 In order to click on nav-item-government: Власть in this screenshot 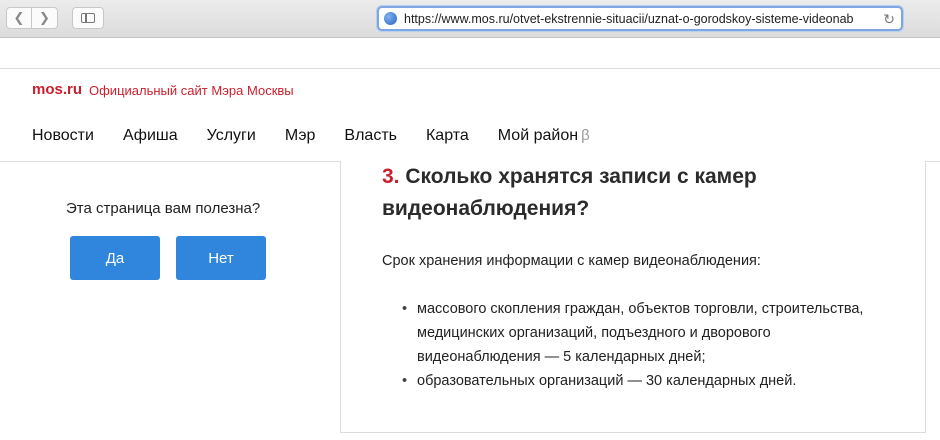, I will do `click(370, 136)`.